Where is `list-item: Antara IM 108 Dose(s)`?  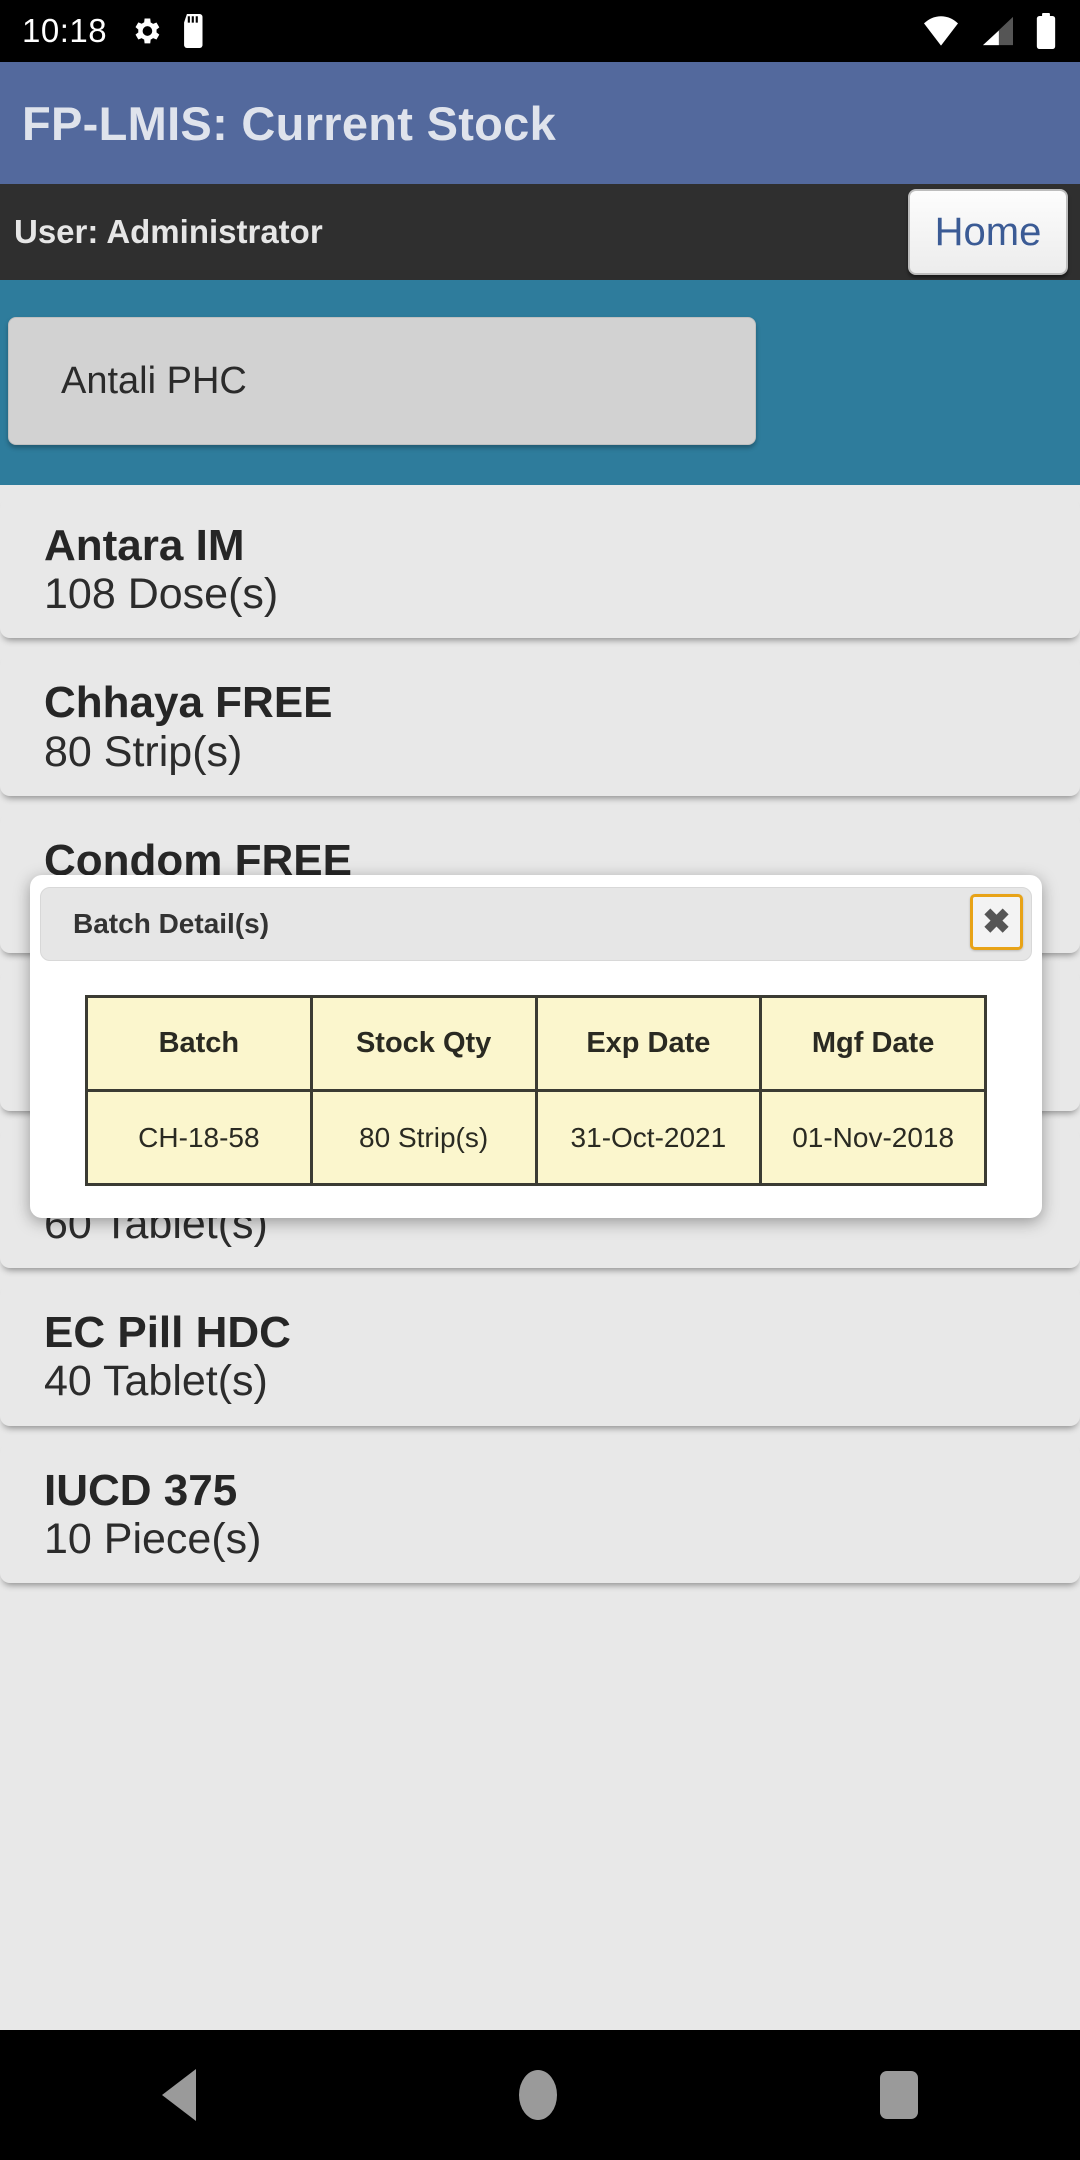 list-item: Antara IM 108 Dose(s) is located at coordinates (540, 569).